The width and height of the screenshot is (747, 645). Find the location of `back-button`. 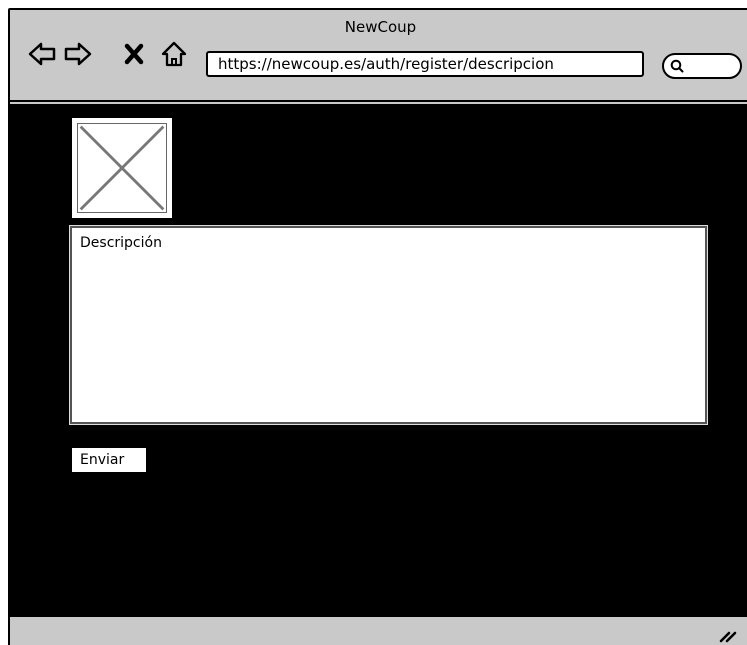

back-button is located at coordinates (42, 54).